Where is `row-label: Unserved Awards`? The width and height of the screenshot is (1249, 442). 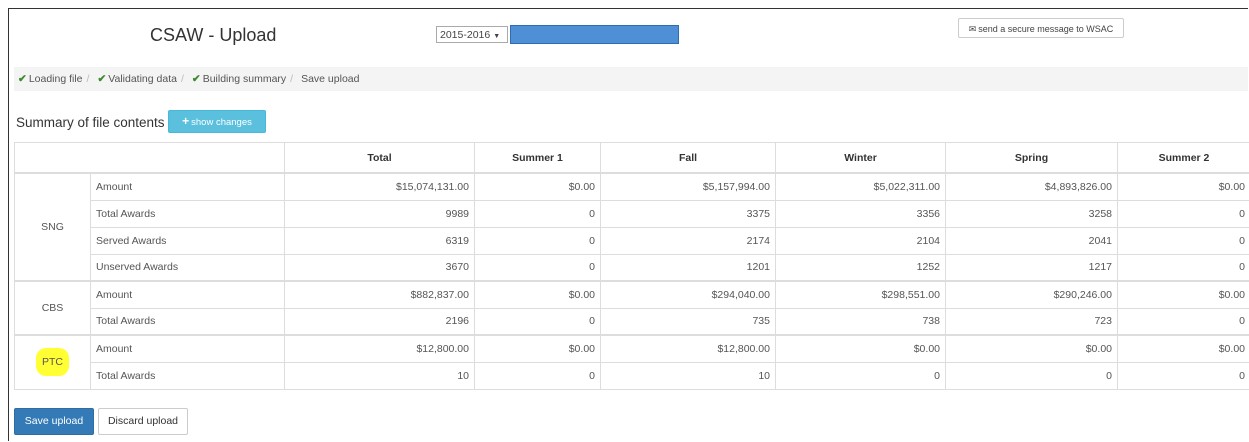 row-label: Unserved Awards is located at coordinates (187, 267).